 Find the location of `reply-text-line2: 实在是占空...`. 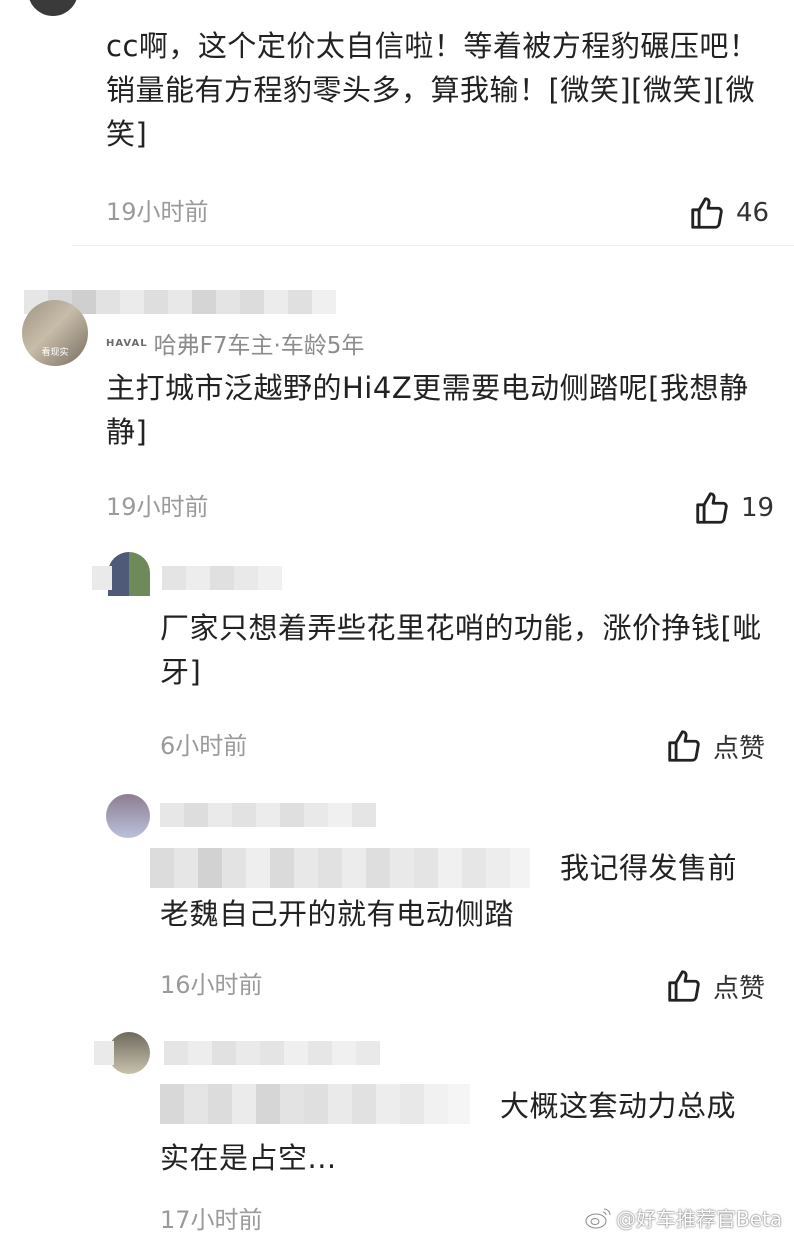

reply-text-line2: 实在是占空... is located at coordinates (248, 1158).